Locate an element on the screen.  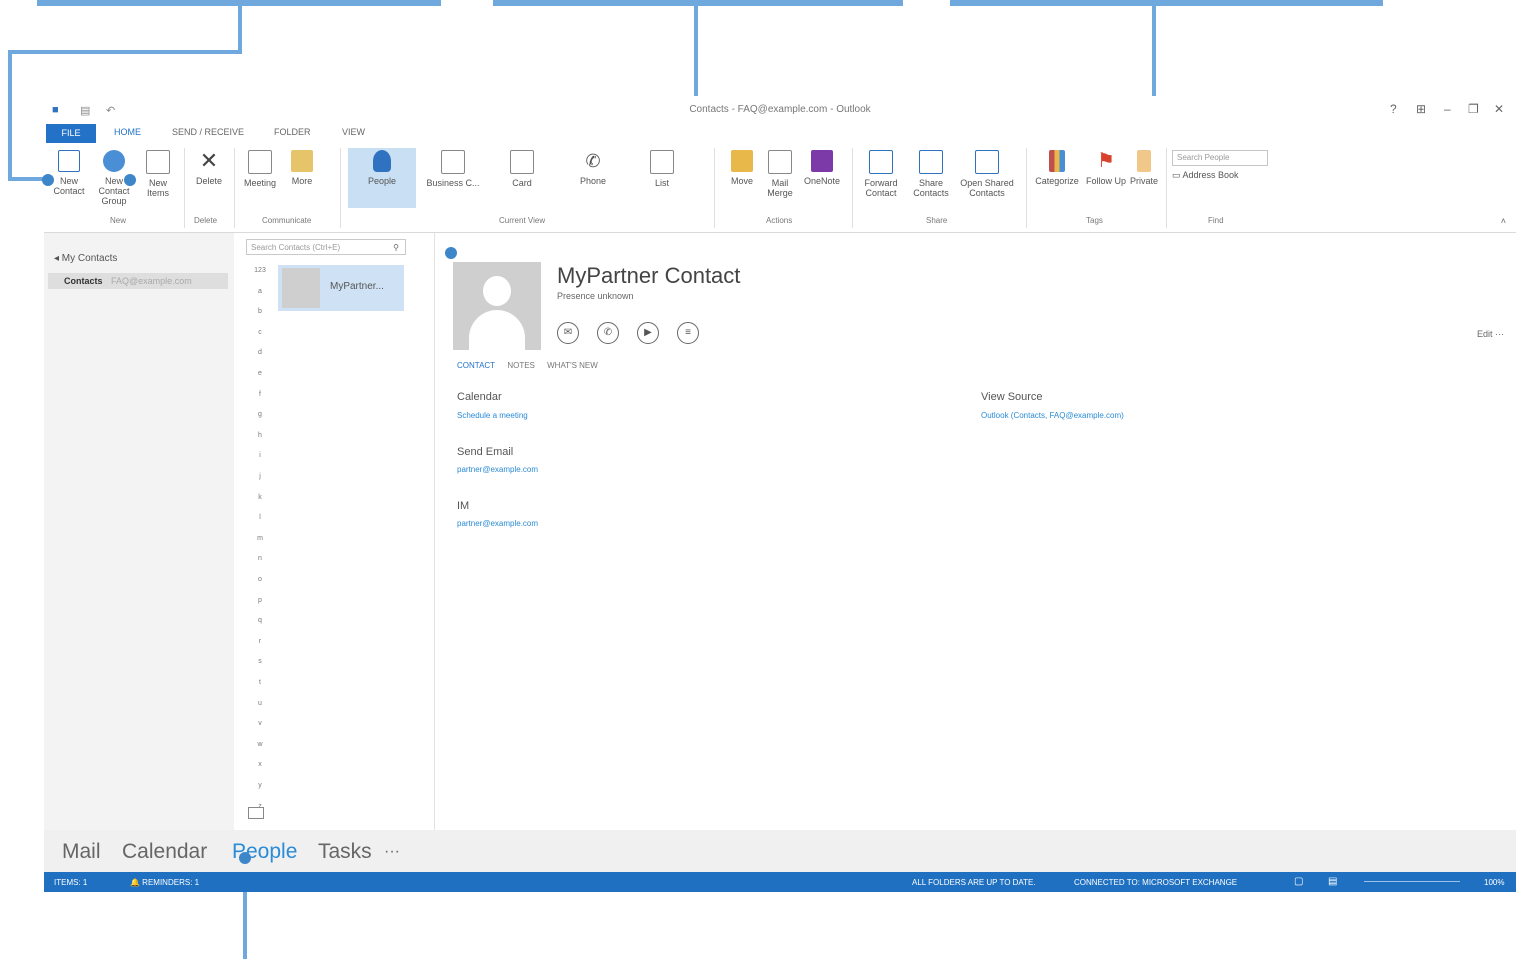
tab-folder: FOLDER is located at coordinates (292, 132).